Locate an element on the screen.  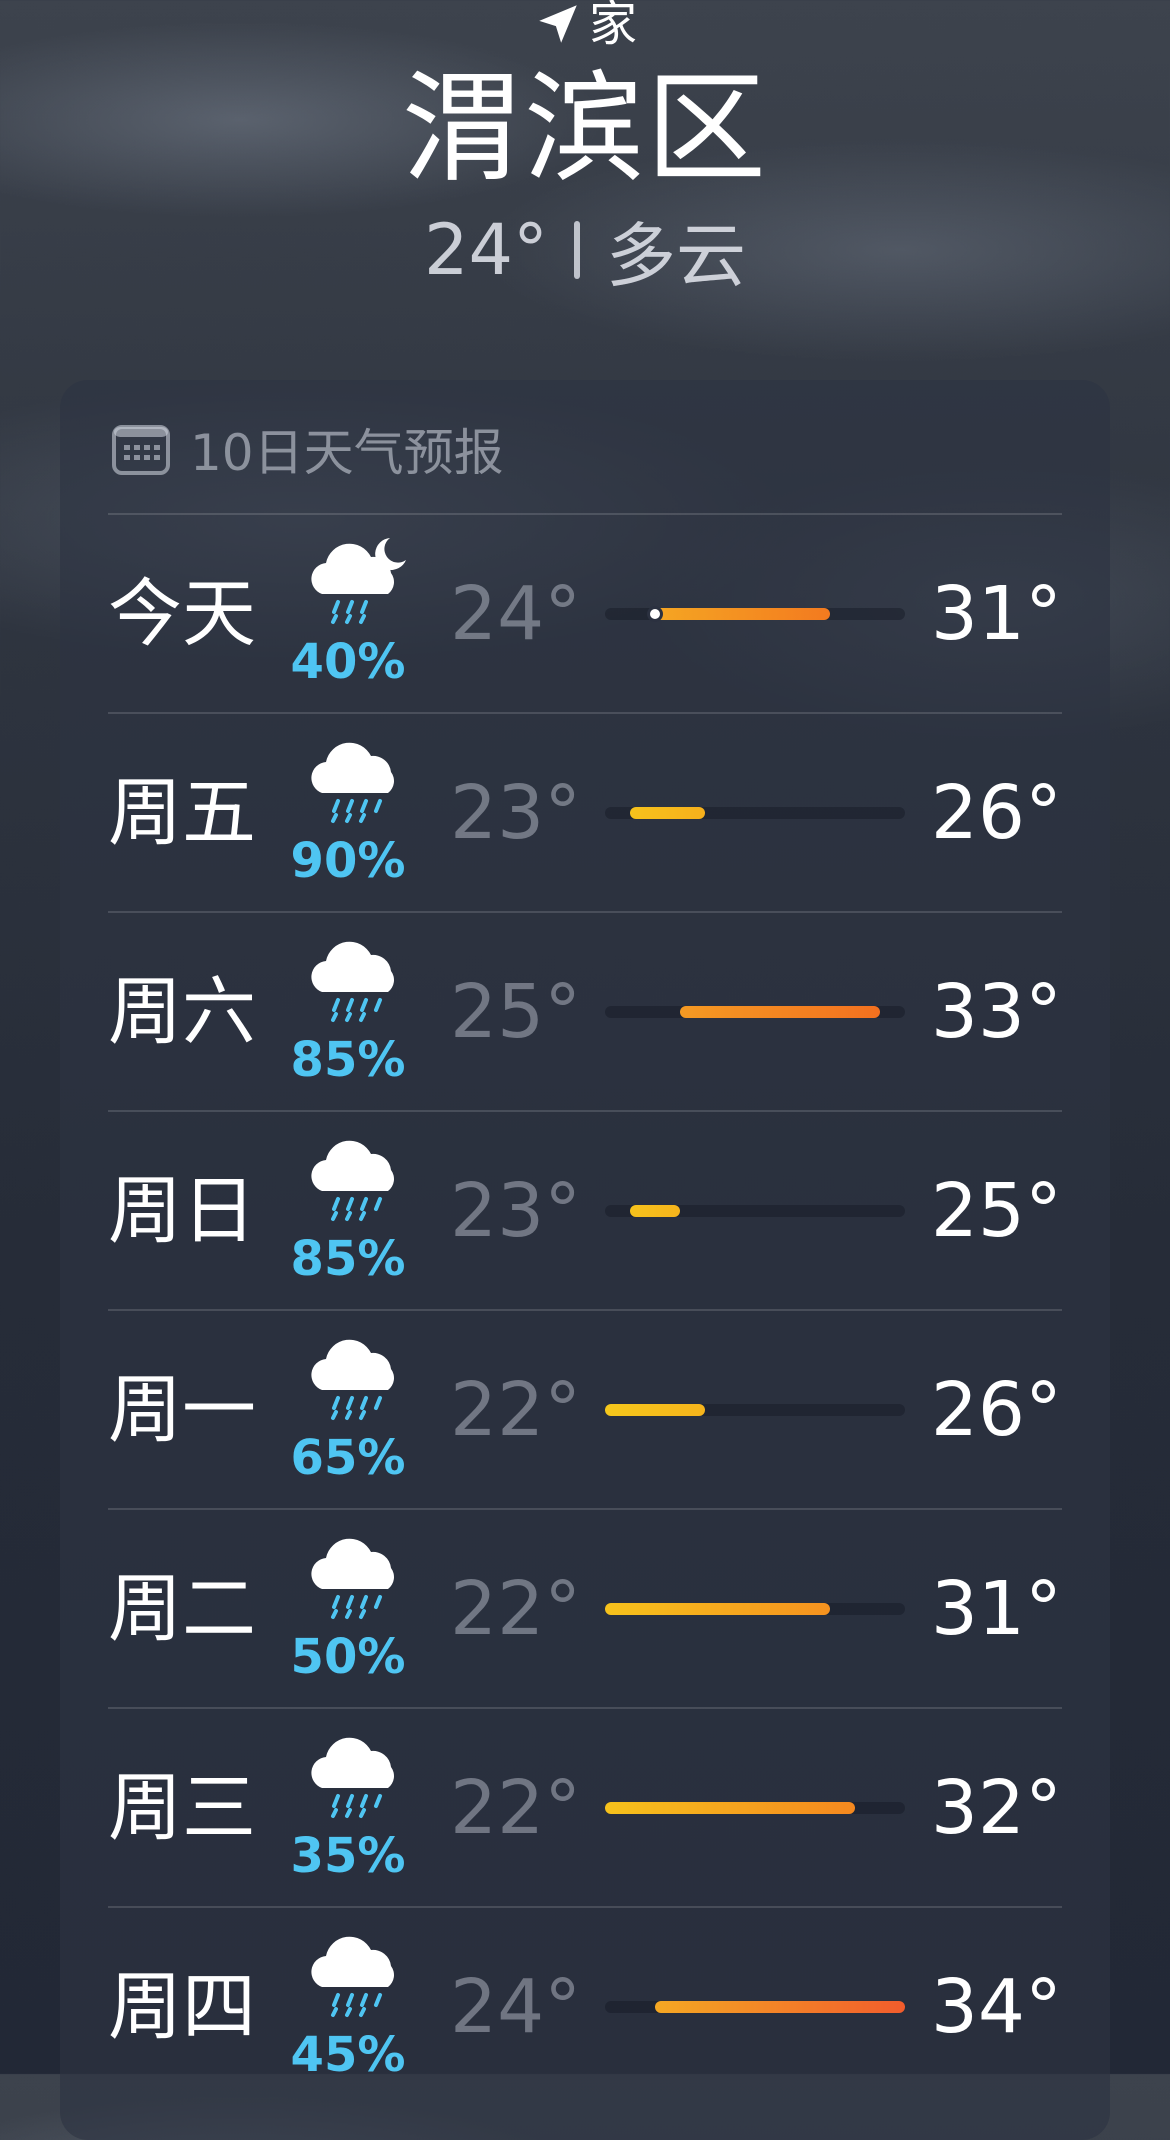
precipitation-chance: 90% is located at coordinates (348, 861).